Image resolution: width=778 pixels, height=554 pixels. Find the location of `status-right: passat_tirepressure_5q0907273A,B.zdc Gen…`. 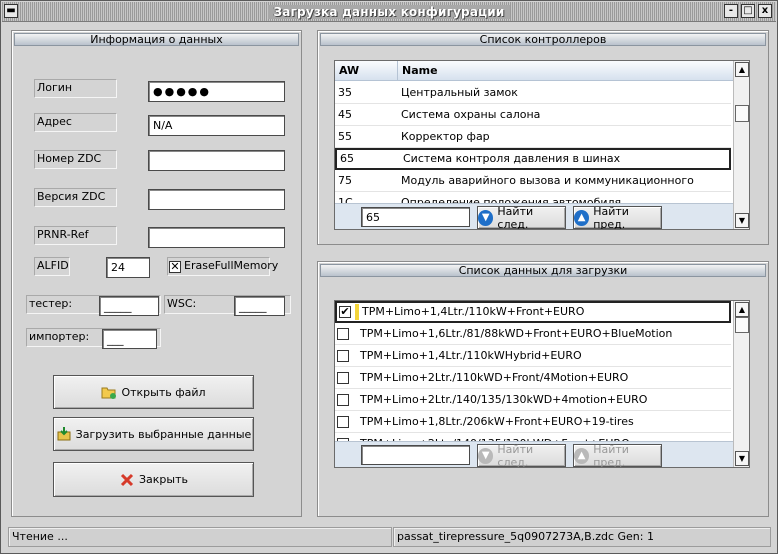

status-right: passat_tirepressure_5q0907273A,B.zdc Gen… is located at coordinates (582, 537).